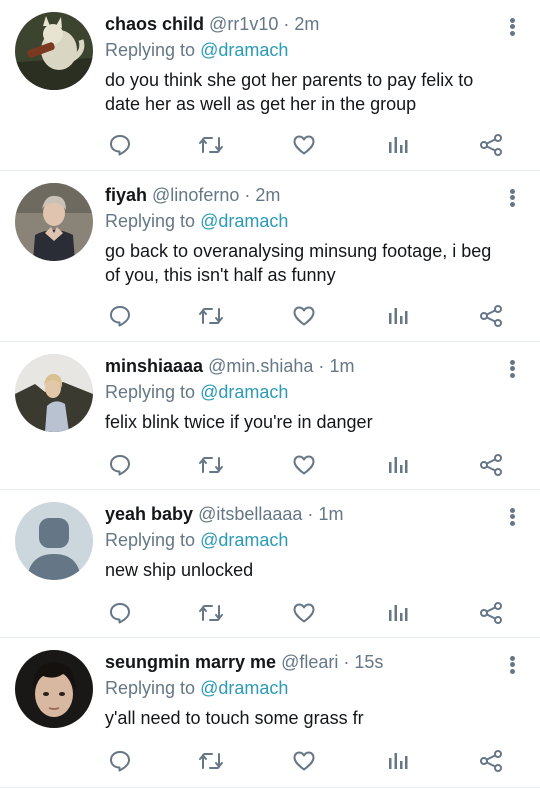 The width and height of the screenshot is (540, 788). Describe the element at coordinates (154, 24) in the screenshot. I see `display-name: chaos child` at that location.